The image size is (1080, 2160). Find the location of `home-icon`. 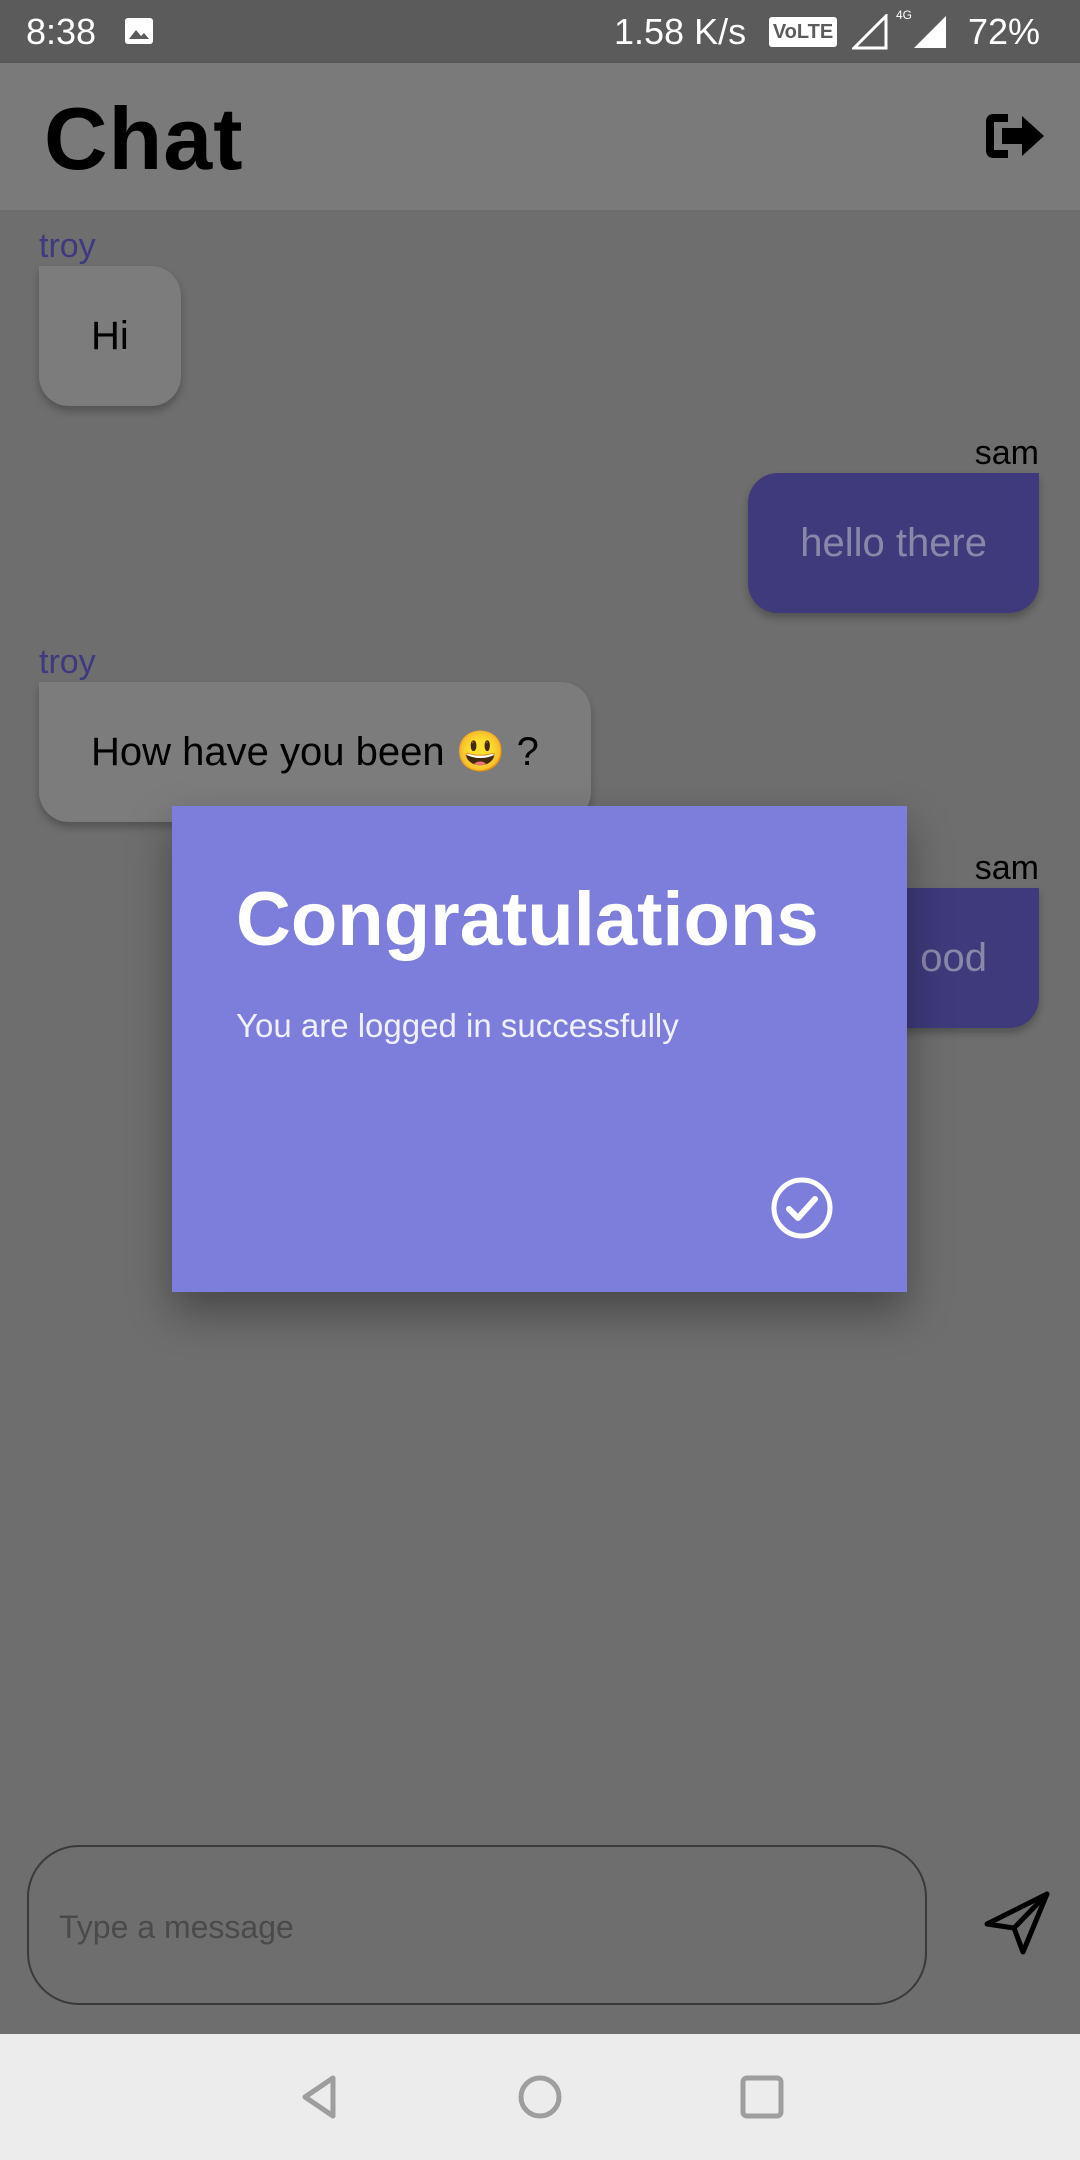

home-icon is located at coordinates (540, 2097).